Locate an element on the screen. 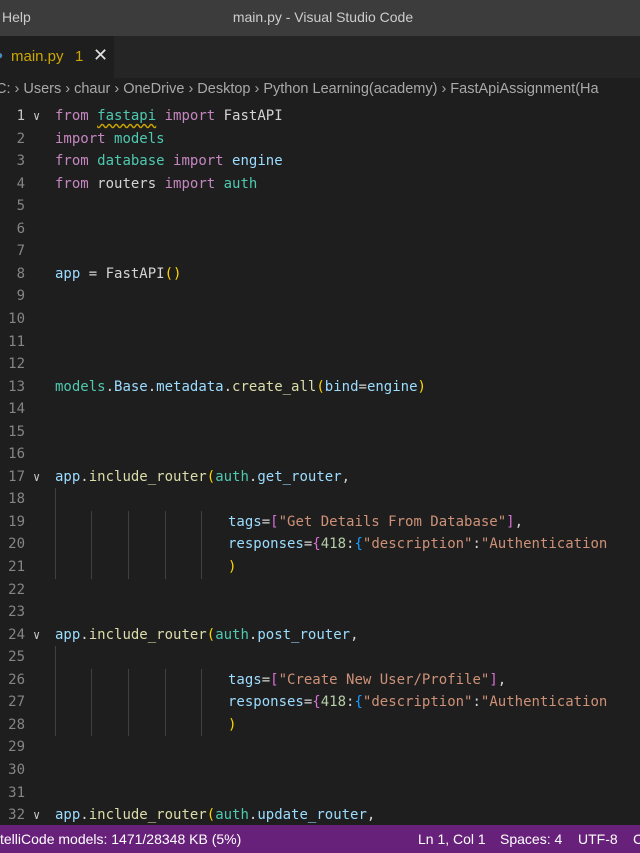 The height and width of the screenshot is (853, 640). line-number: 19 is located at coordinates (16, 521).